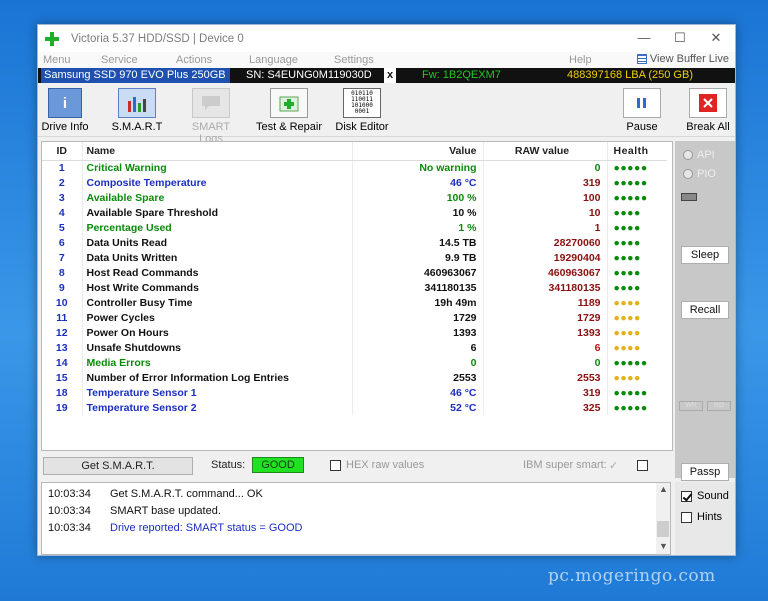 This screenshot has width=768, height=601. Describe the element at coordinates (65, 103) in the screenshot. I see `info-icon: i` at that location.